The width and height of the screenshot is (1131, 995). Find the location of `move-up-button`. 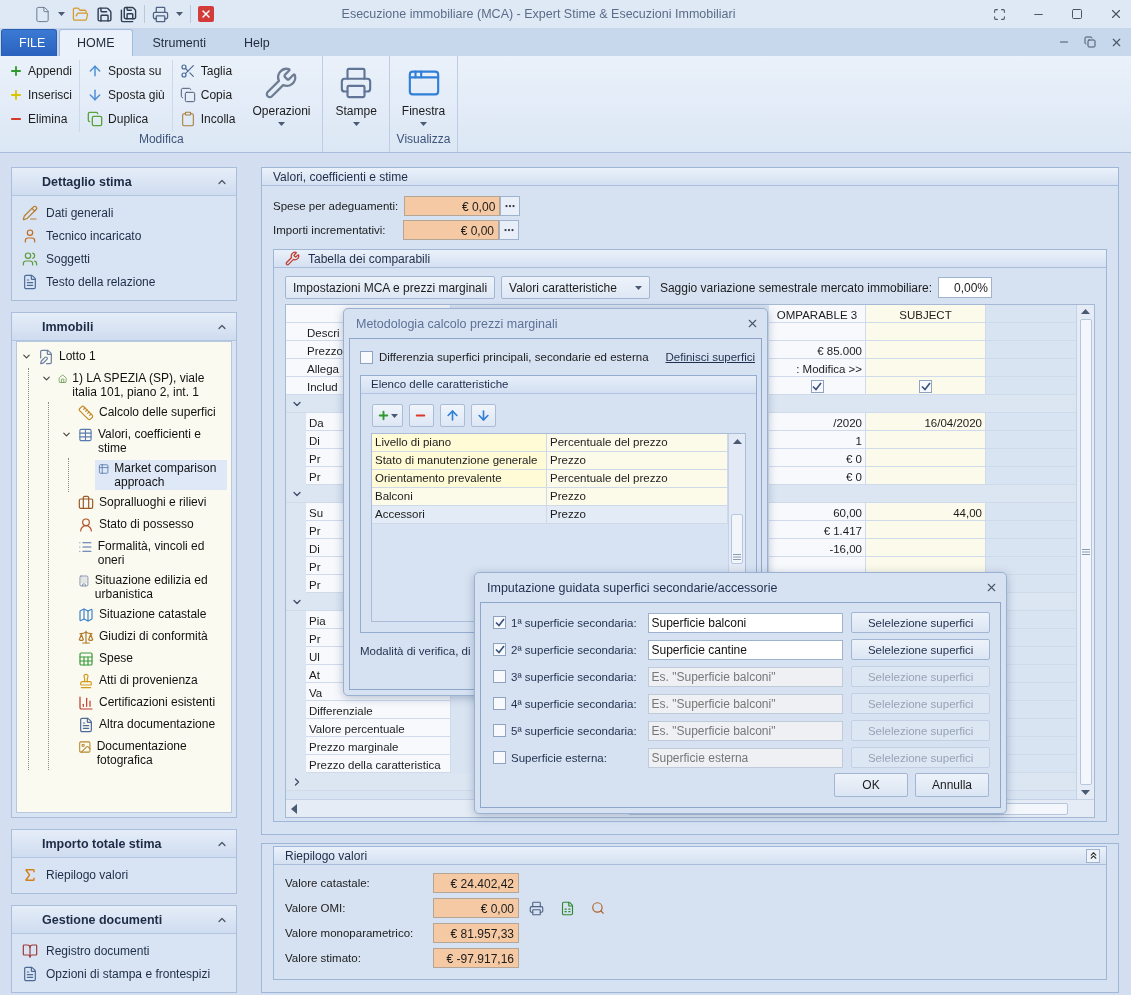

move-up-button is located at coordinates (452, 415).